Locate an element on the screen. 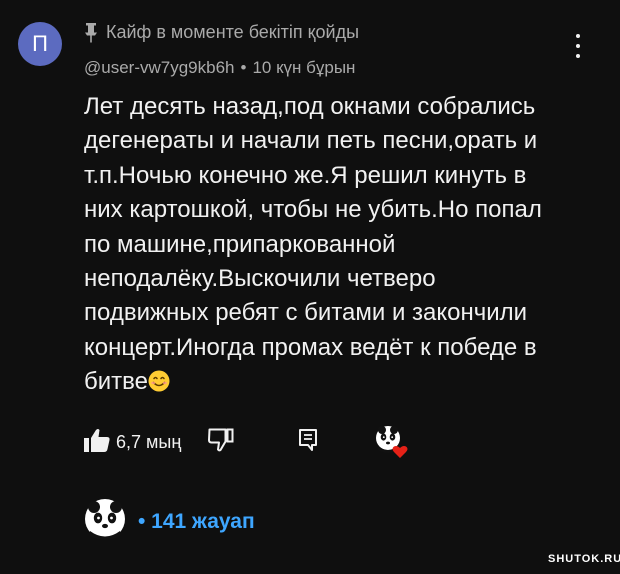 The image size is (620, 574). pinned-label: Кайф в моменте бекітіп қойды is located at coordinates (233, 32).